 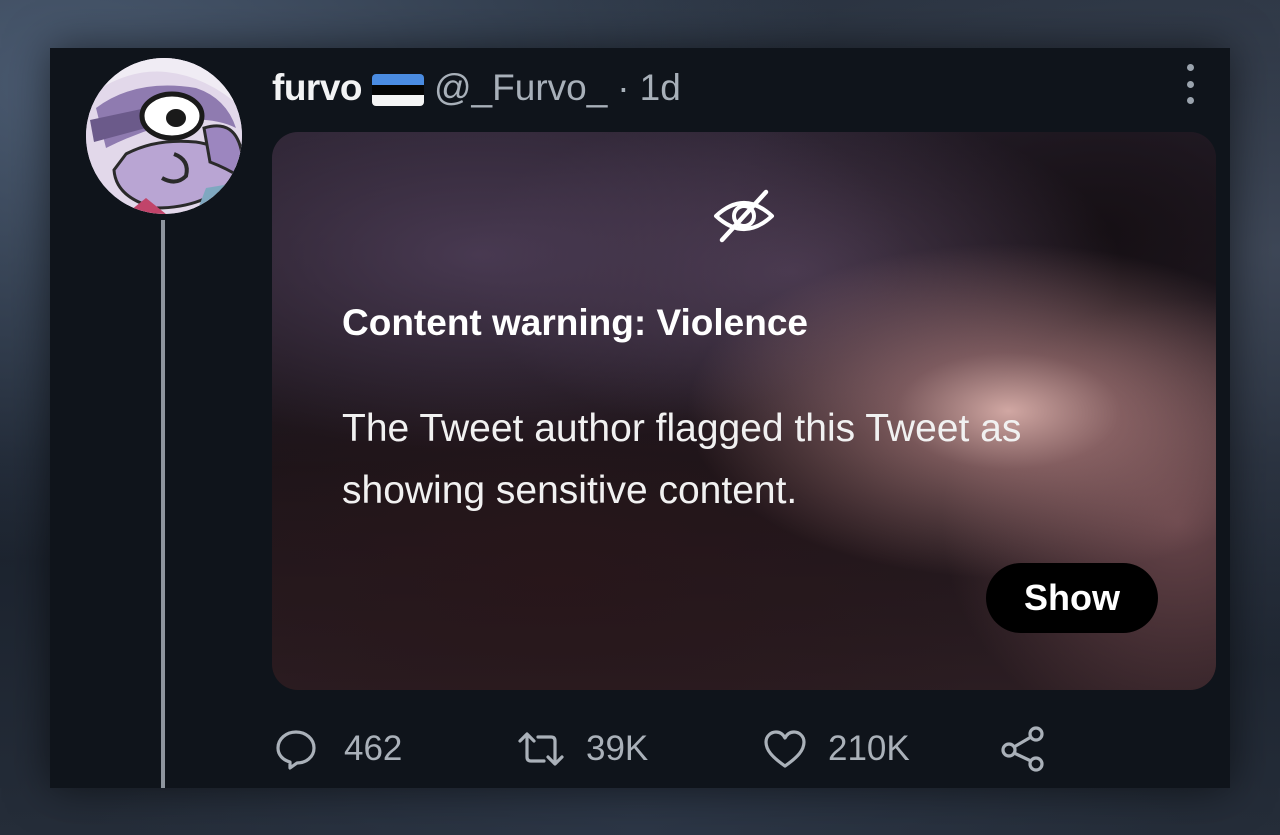 I want to click on tweet-header: furvo @_Furvo_ · 1d, so click(x=476, y=88).